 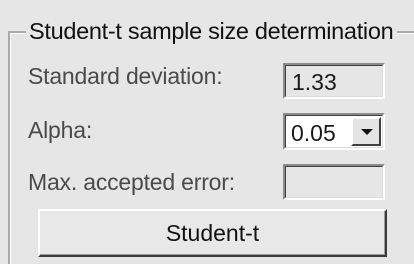 What do you see at coordinates (125, 76) in the screenshot?
I see `standard-deviation-label: Standard deviation:` at bounding box center [125, 76].